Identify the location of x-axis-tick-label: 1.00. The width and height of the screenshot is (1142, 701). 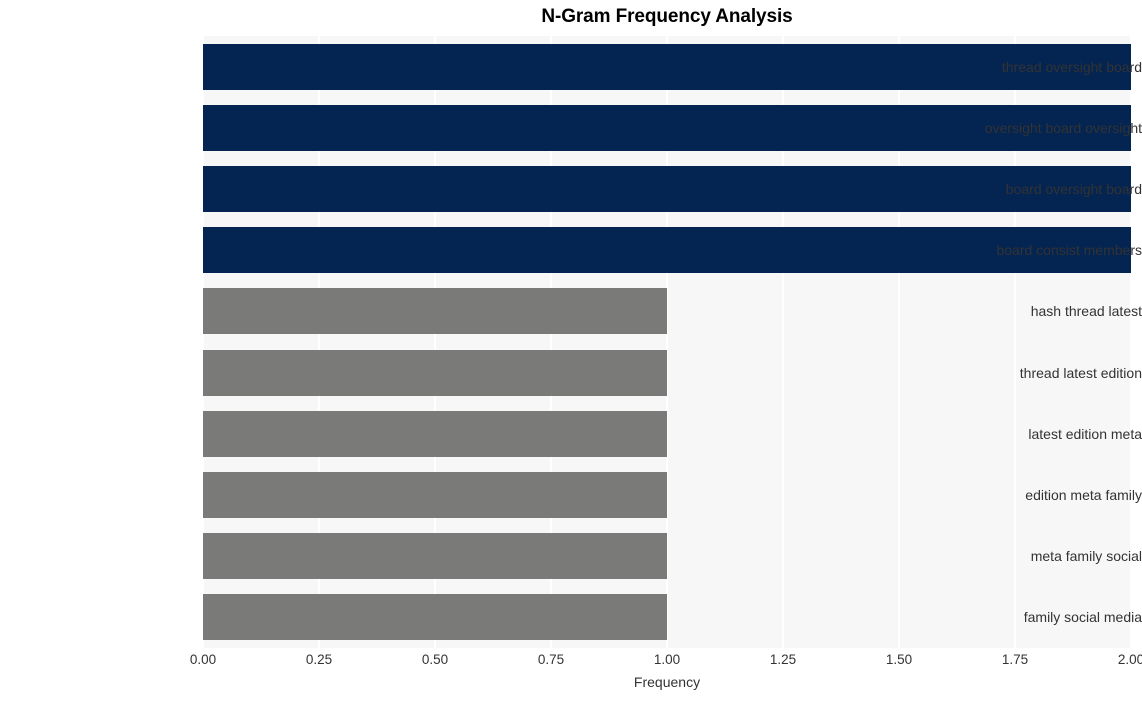
(667, 659).